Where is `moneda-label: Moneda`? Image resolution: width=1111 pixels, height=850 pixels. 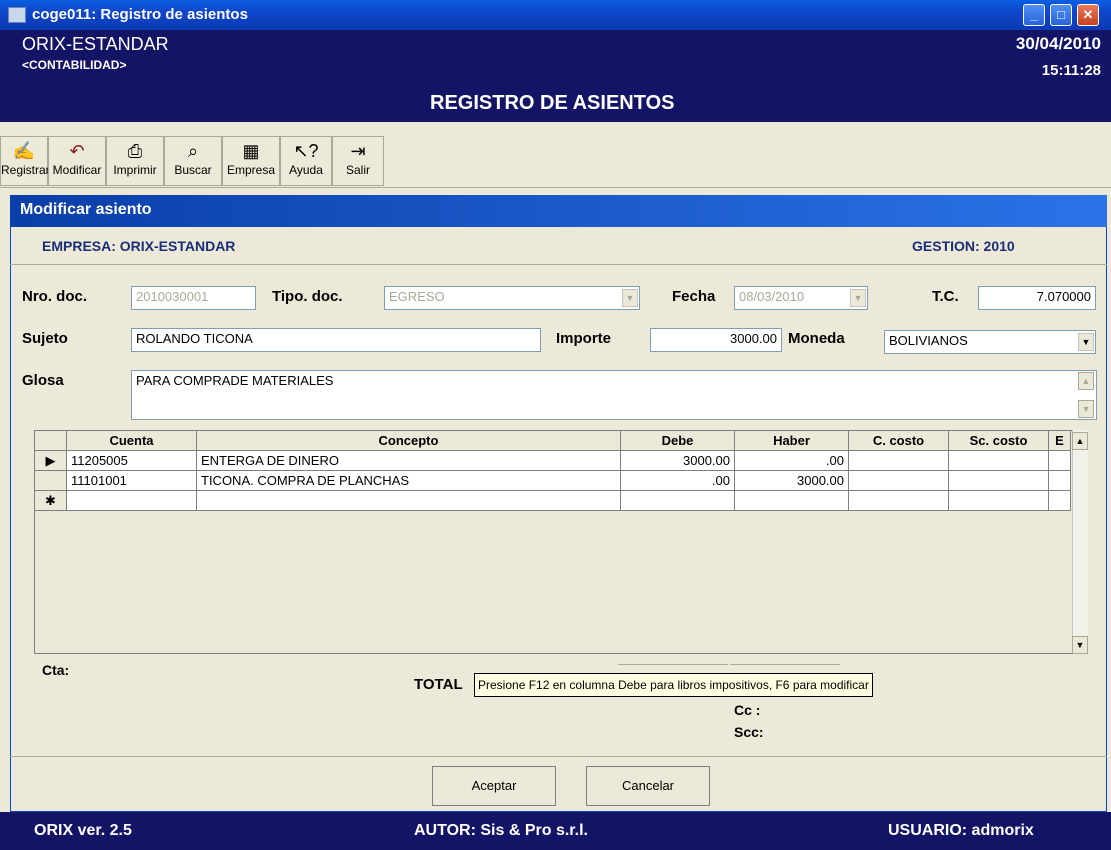
moneda-label: Moneda is located at coordinates (816, 338).